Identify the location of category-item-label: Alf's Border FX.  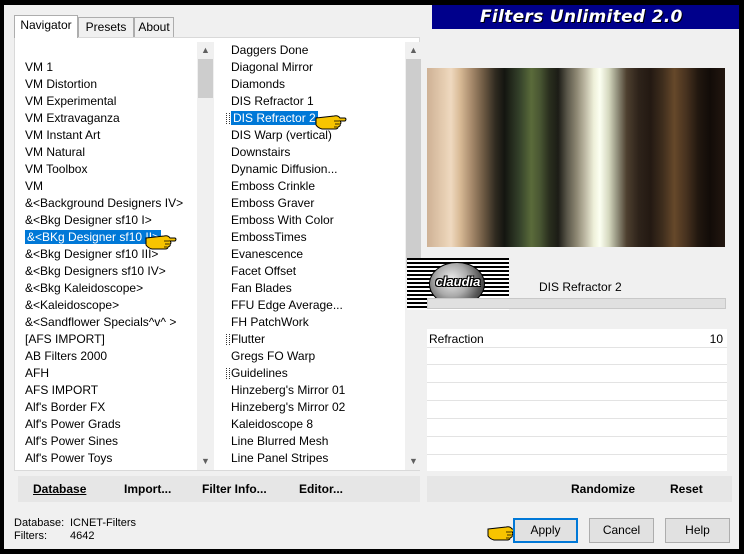
(65, 407).